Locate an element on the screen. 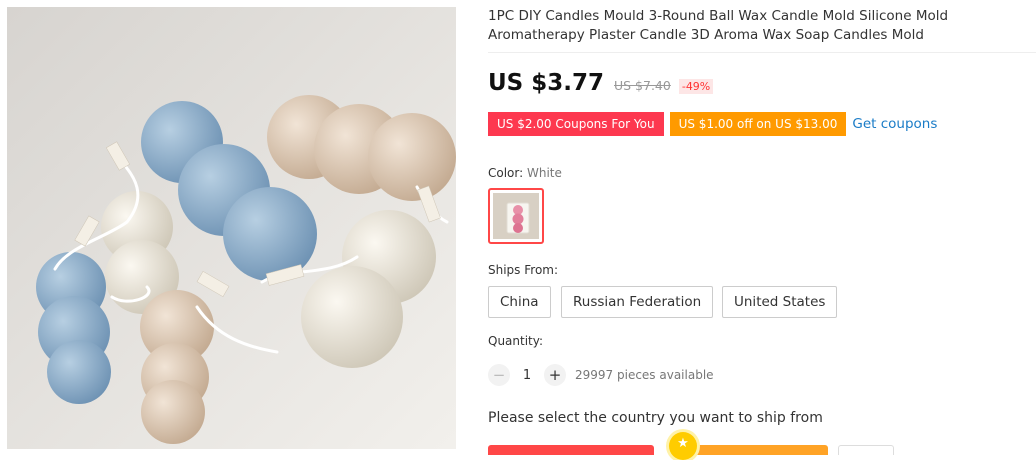  star-badge-icon: ★ is located at coordinates (683, 446).